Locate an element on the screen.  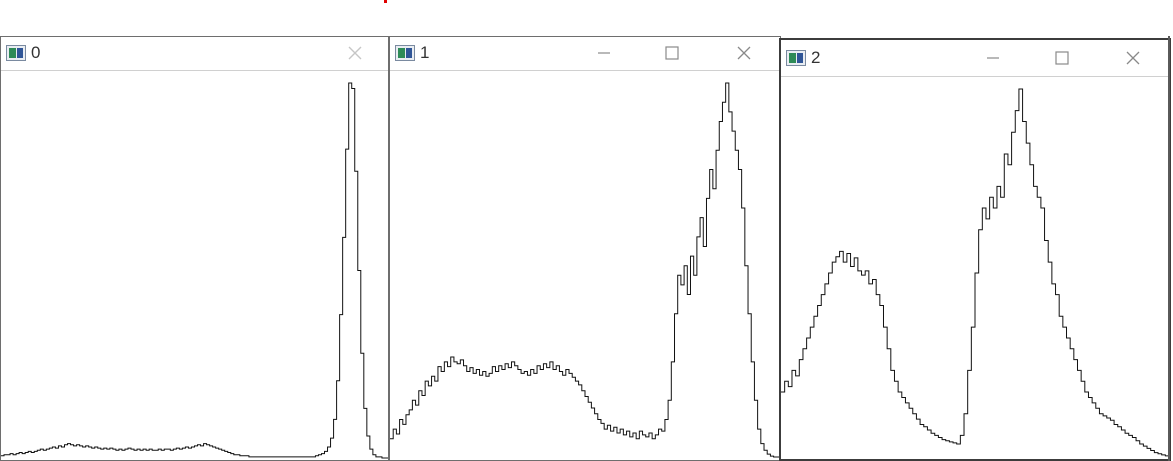
titlebar: 1 is located at coordinates (585, 54).